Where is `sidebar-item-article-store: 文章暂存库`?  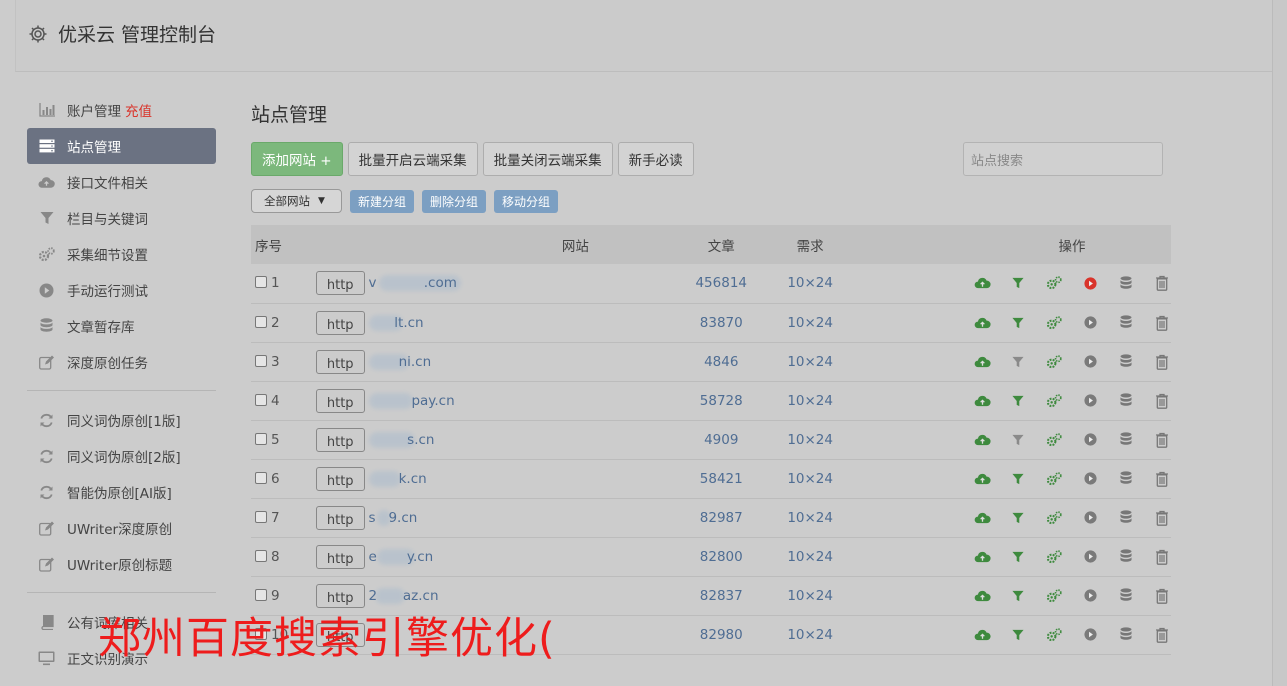
sidebar-item-article-store: 文章暂存库 is located at coordinates (121, 326).